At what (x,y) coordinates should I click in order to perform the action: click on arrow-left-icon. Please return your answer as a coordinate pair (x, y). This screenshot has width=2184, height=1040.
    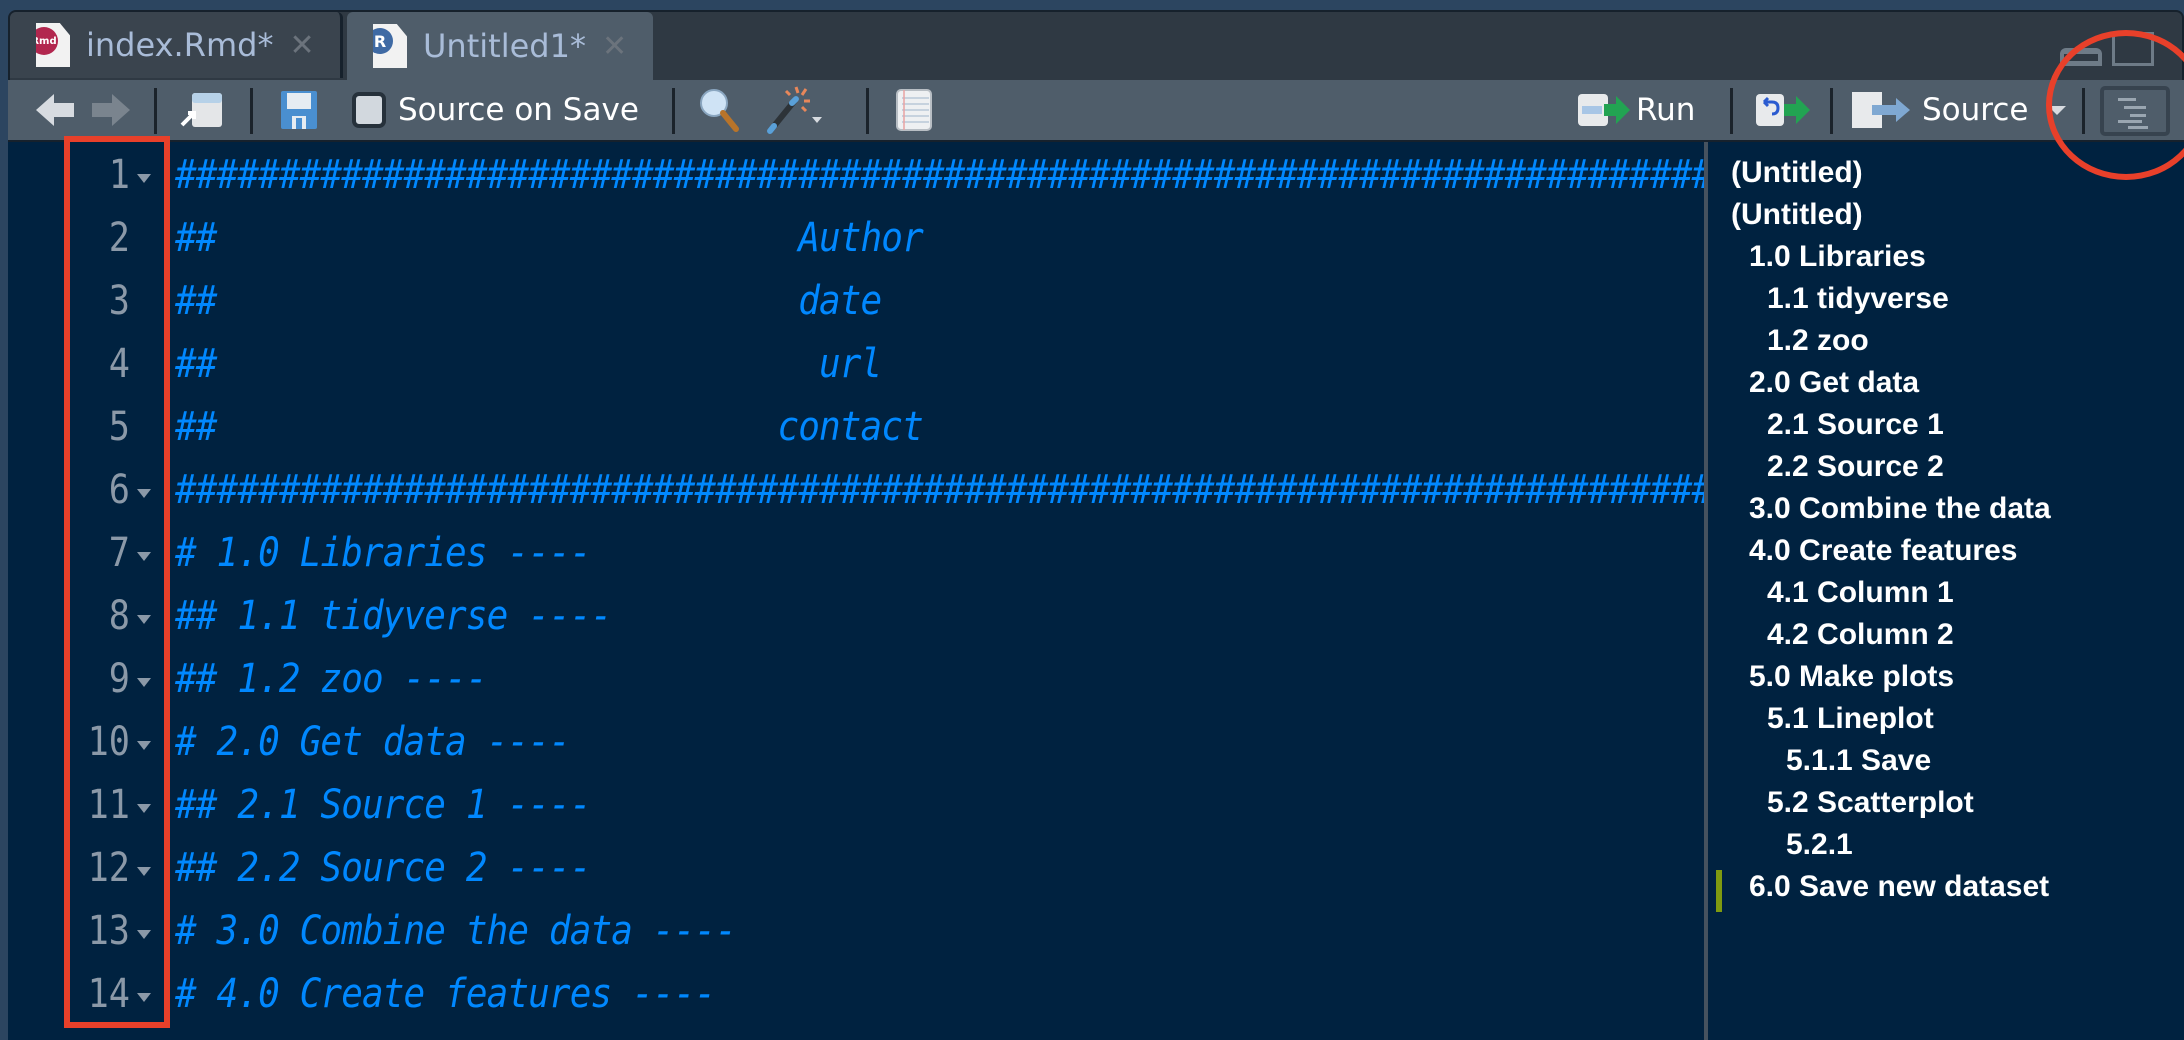
    Looking at the image, I should click on (45, 110).